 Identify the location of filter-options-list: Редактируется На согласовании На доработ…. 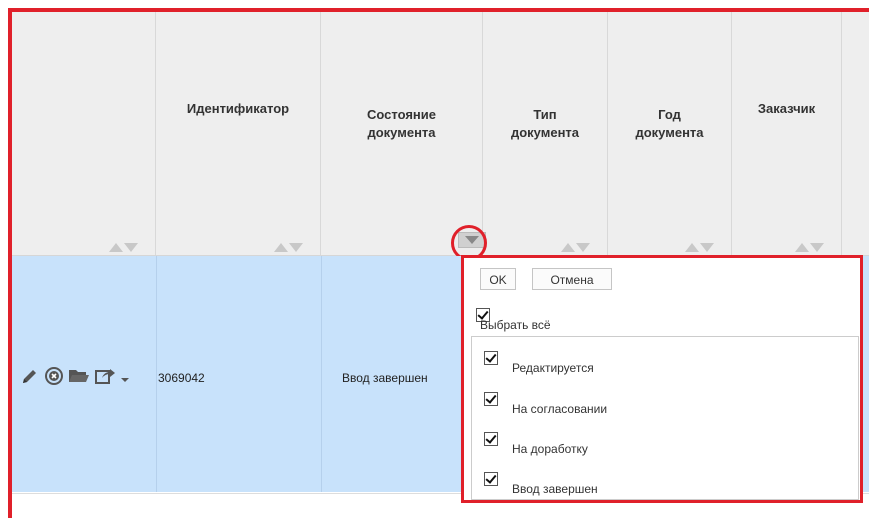
(665, 418).